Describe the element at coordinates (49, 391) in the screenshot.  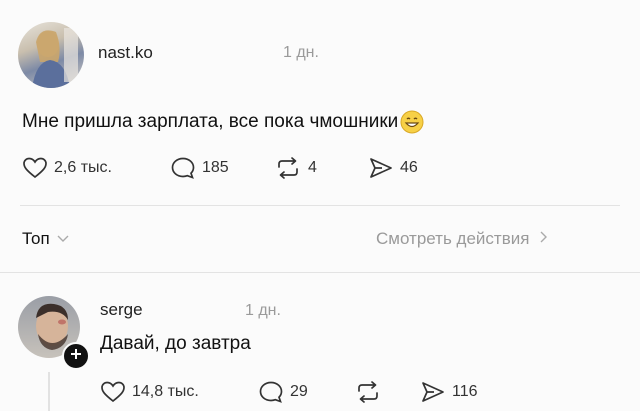
I see `reply-thread-line` at that location.